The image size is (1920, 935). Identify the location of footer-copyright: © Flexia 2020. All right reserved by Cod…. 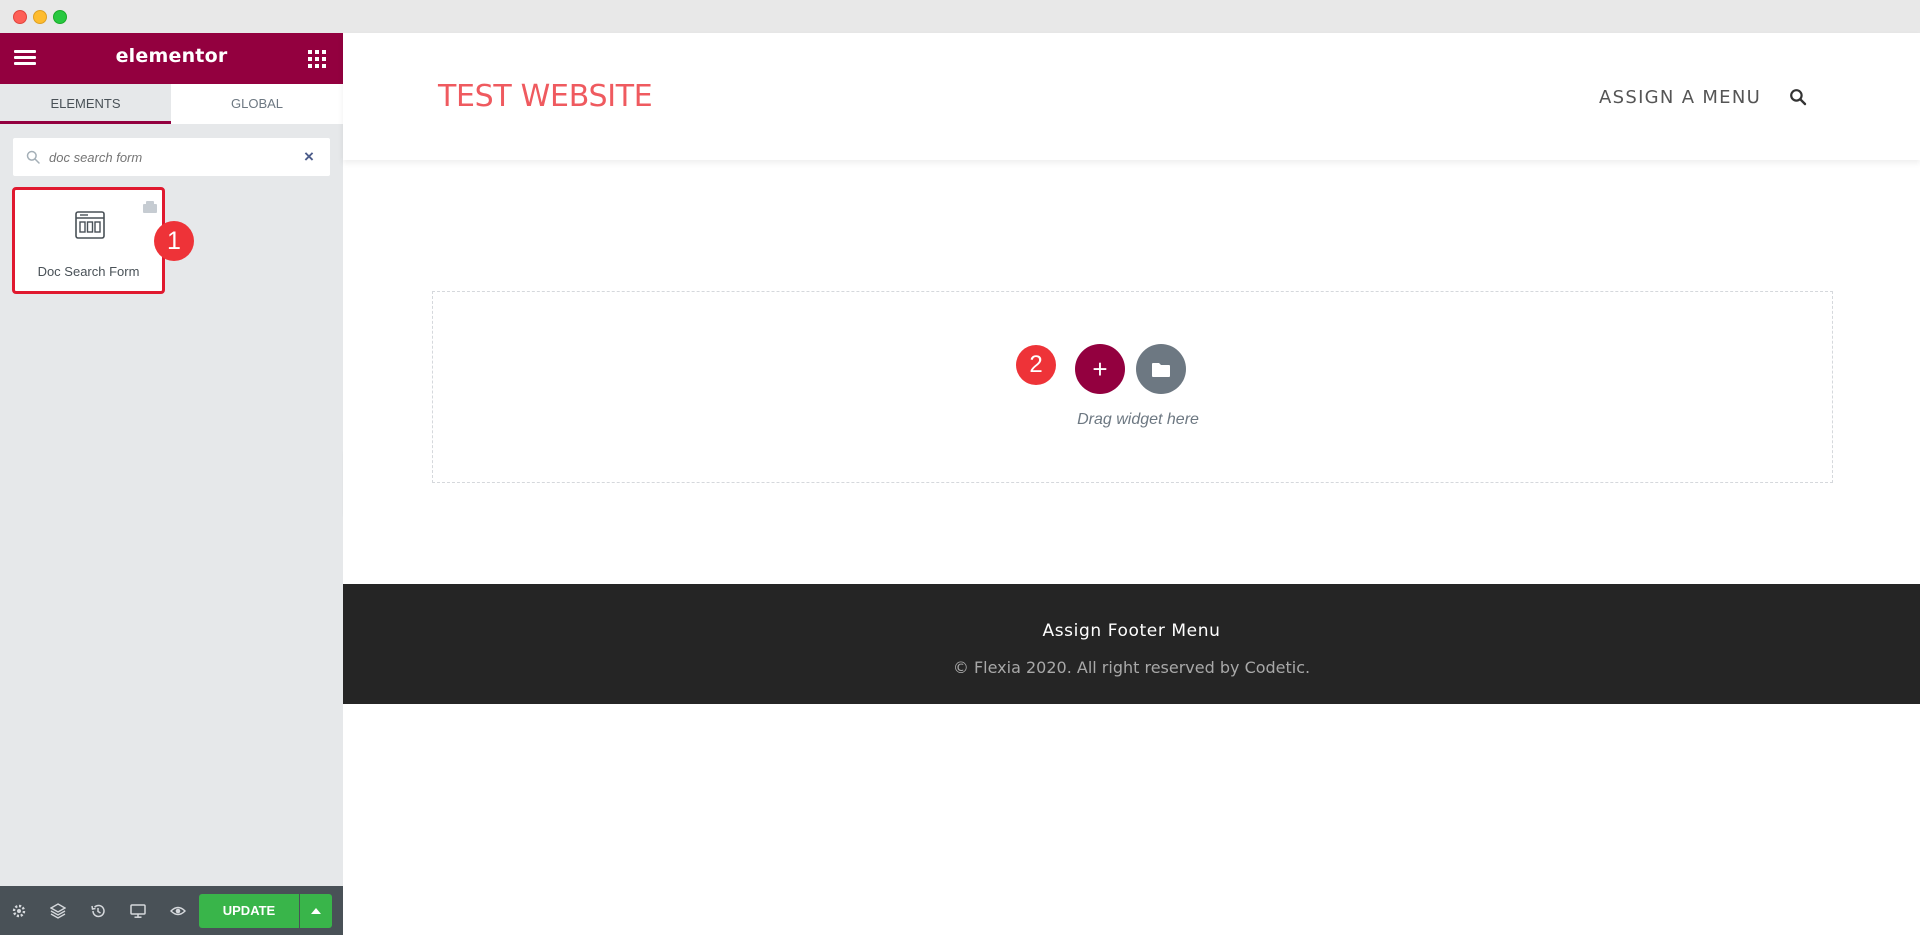
(1131, 667).